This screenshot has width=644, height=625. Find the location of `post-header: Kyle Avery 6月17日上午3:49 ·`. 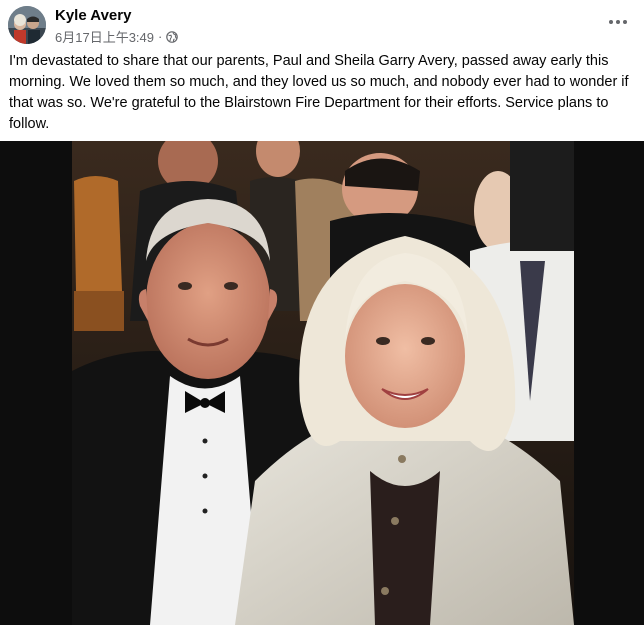

post-header: Kyle Avery 6月17日上午3:49 · is located at coordinates (322, 24).